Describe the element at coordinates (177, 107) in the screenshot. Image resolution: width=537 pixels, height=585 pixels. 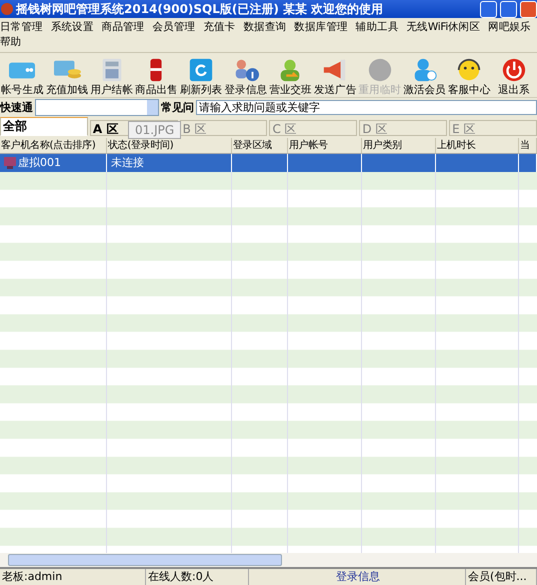
I see `faq-label: 常见问` at that location.